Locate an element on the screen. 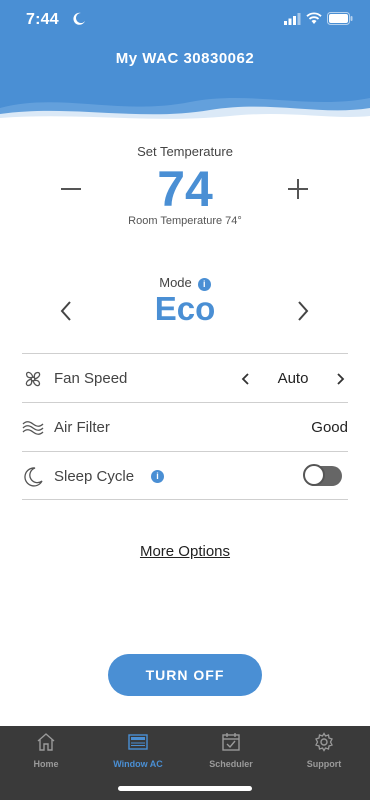 The image size is (370, 800). increase-temperature-button is located at coordinates (298, 188).